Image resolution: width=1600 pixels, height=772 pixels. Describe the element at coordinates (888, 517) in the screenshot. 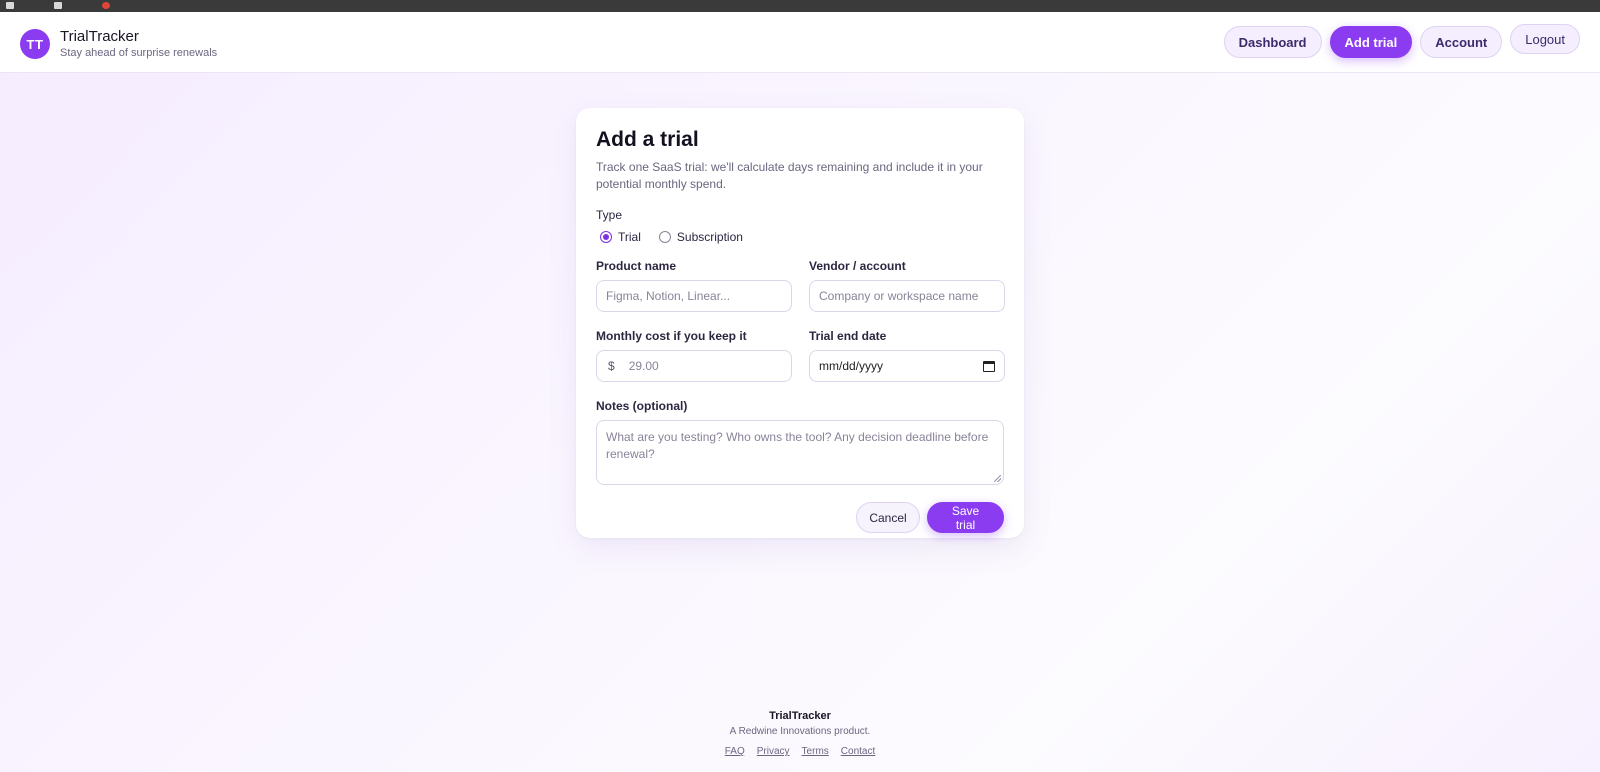

I see `cancel-button: Cancel` at that location.